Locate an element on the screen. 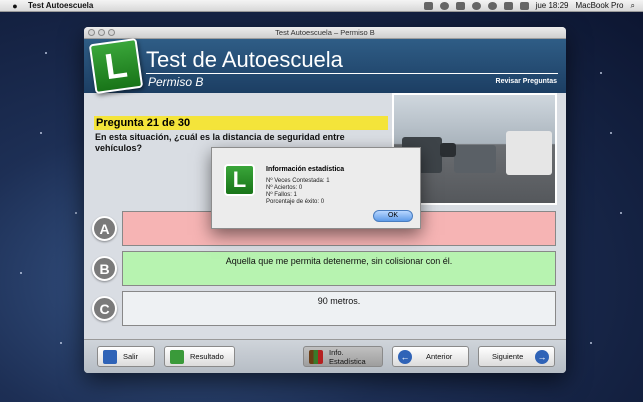 This screenshot has height=402, width=643. stat-times-answered: Nº Veces Contestada: 1 is located at coordinates (298, 181).